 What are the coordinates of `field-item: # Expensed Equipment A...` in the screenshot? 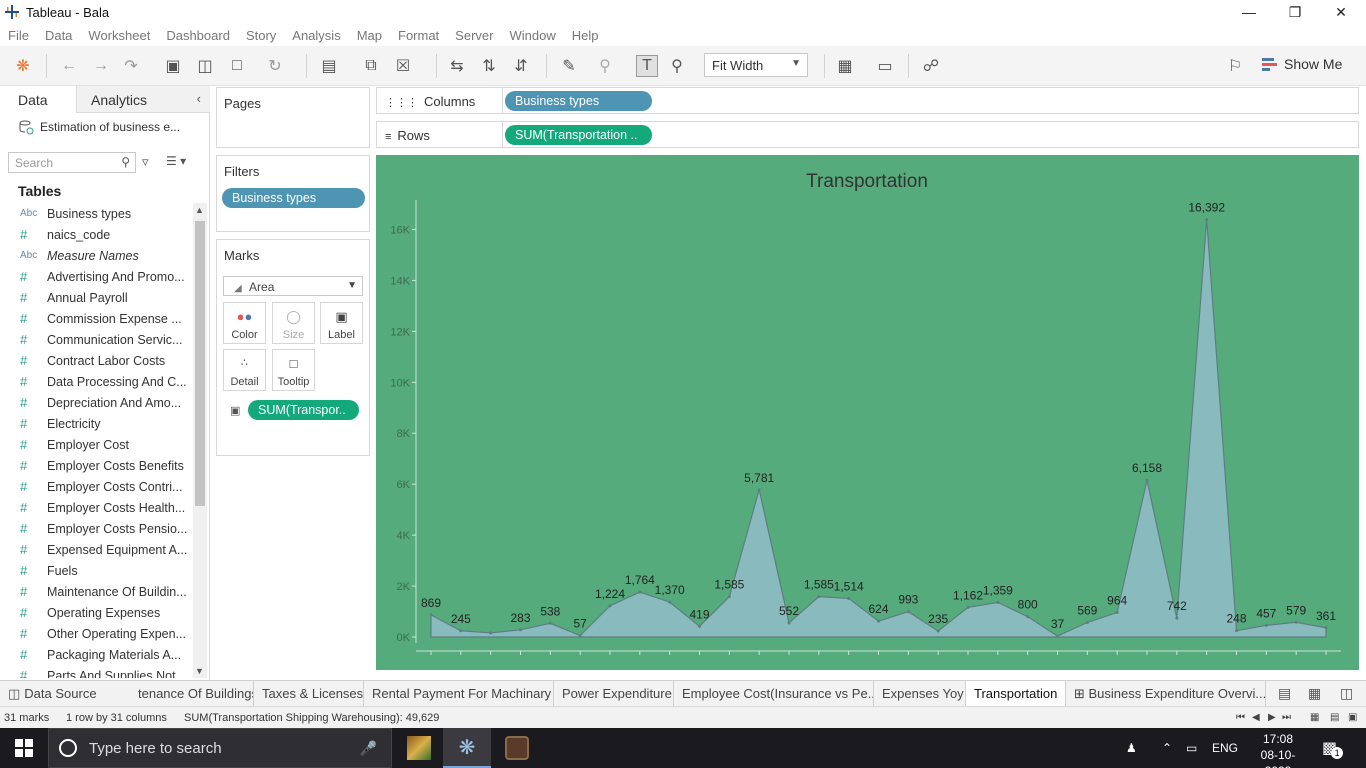 It's located at (96, 549).